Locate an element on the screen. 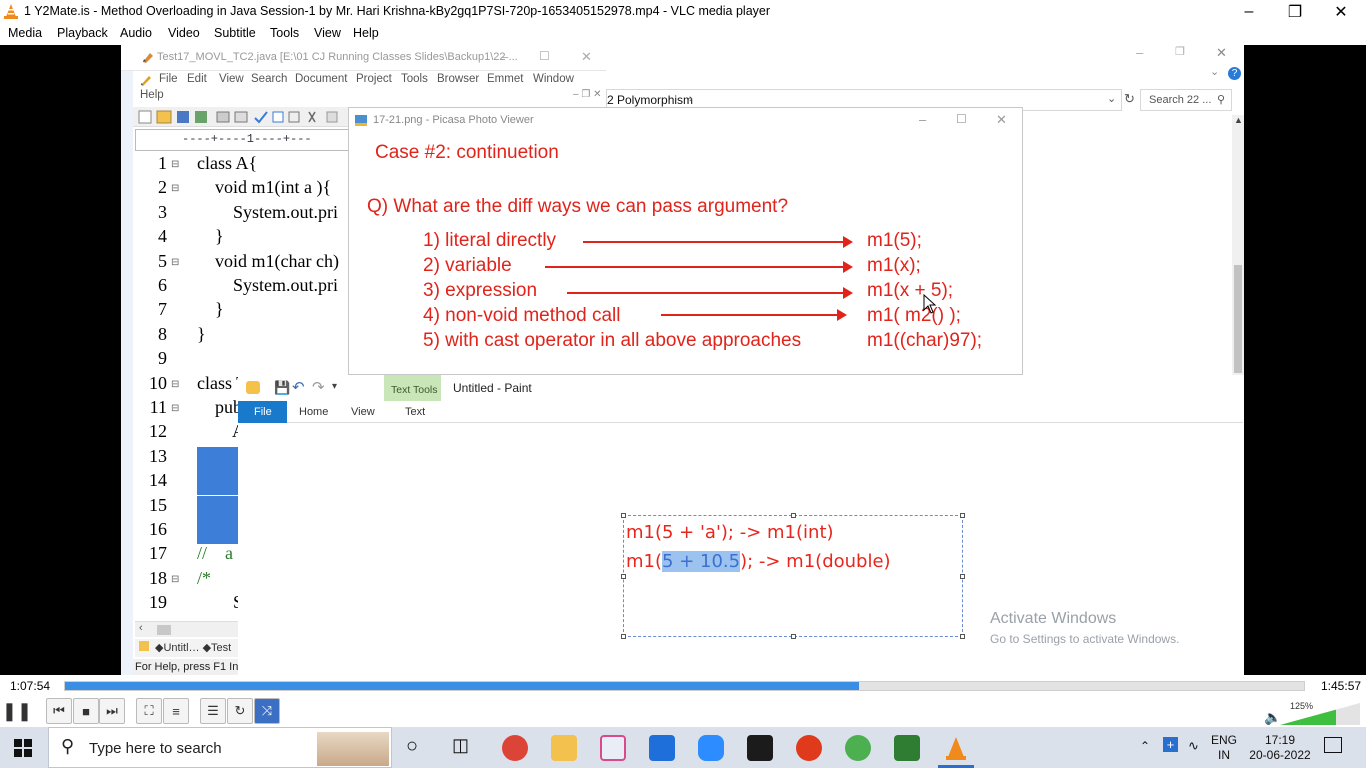 This screenshot has height=768, width=1366. editor-menu-view: View is located at coordinates (231, 79).